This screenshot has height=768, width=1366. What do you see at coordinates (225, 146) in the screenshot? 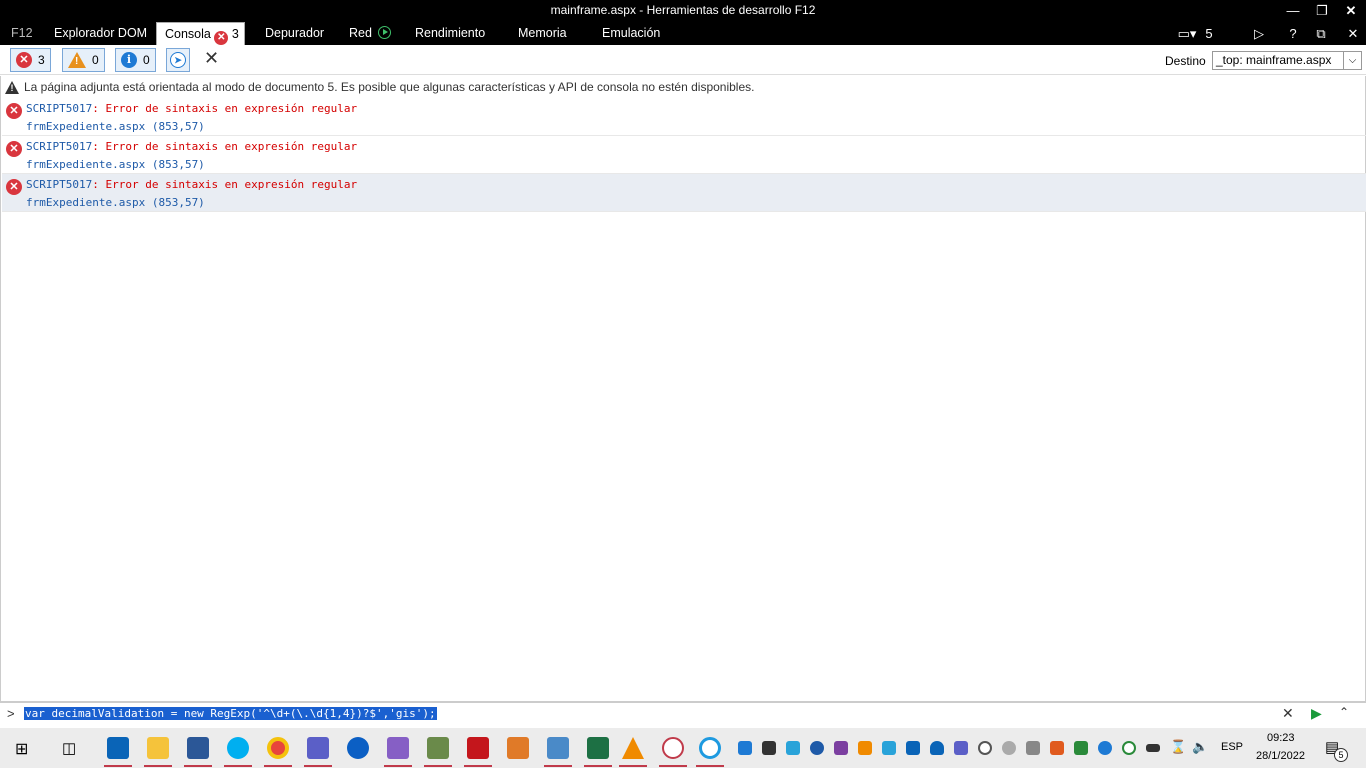
I see `message-text: : Error de sintaxis en expresión regular` at bounding box center [225, 146].